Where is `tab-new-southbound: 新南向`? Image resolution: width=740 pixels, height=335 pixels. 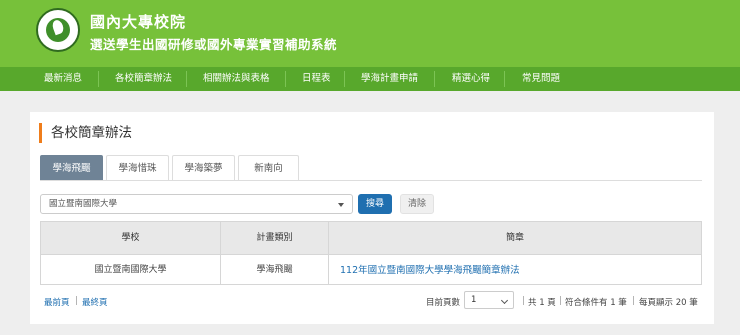 tab-new-southbound: 新南向 is located at coordinates (268, 167).